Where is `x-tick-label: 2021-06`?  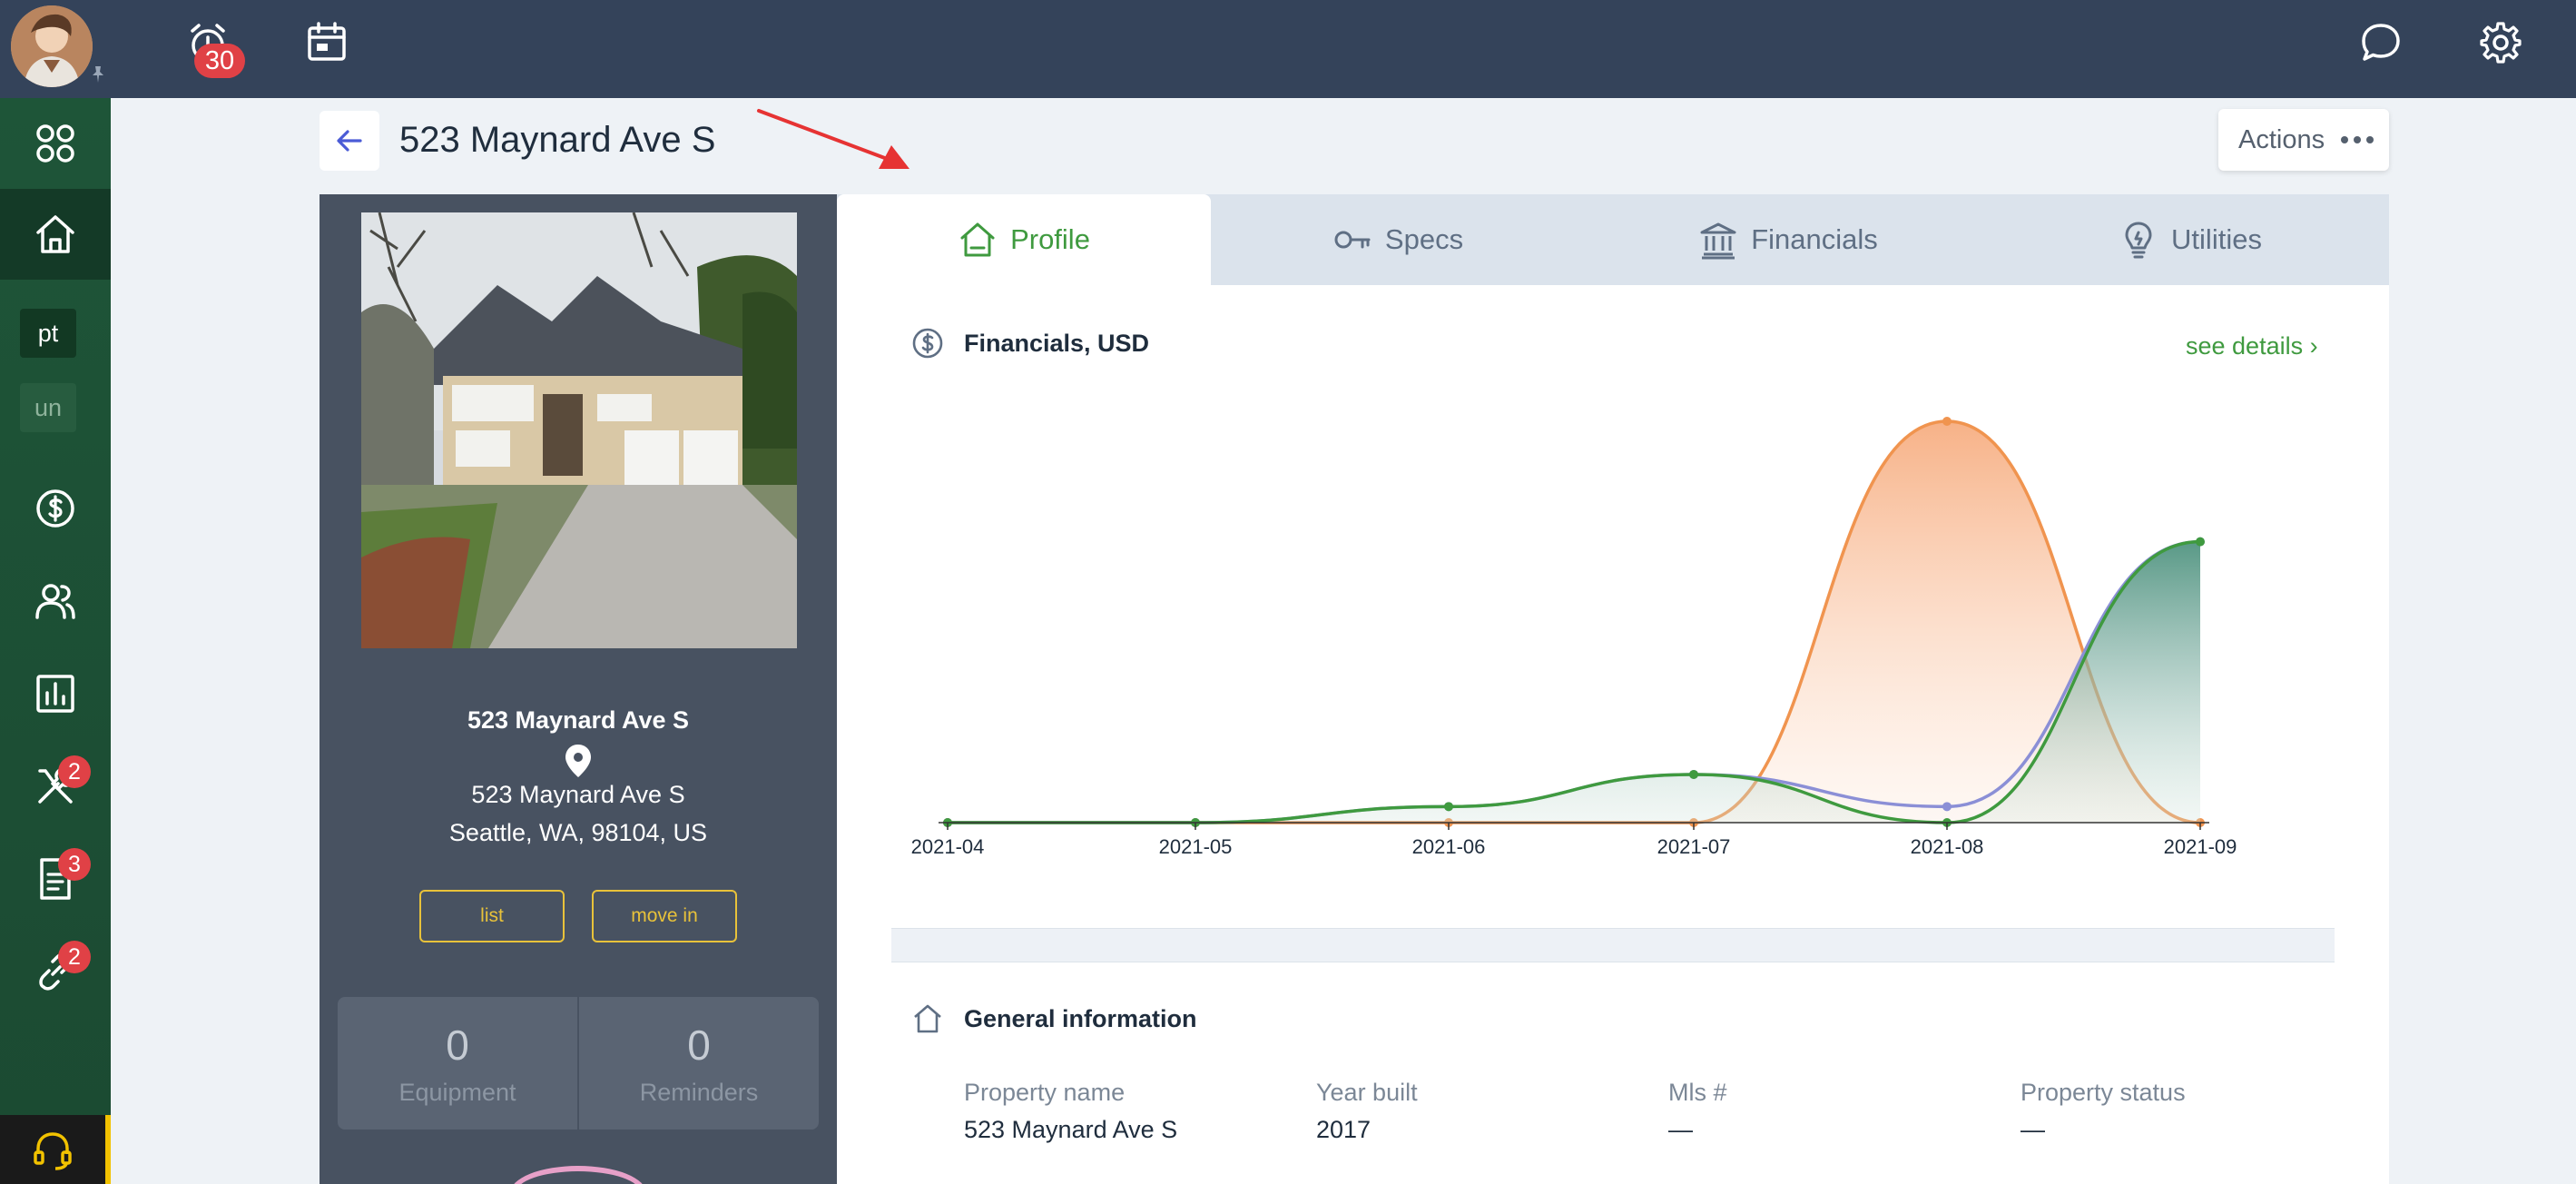
x-tick-label: 2021-06 is located at coordinates (1449, 846).